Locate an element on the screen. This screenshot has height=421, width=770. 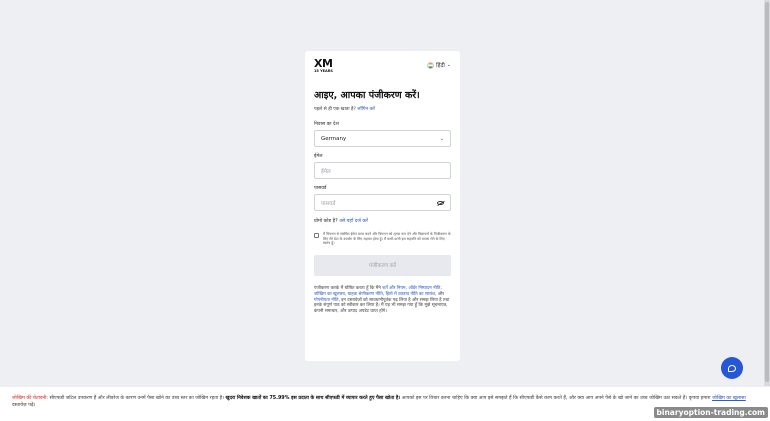
country-select: Germany ⌄ is located at coordinates (382, 138).